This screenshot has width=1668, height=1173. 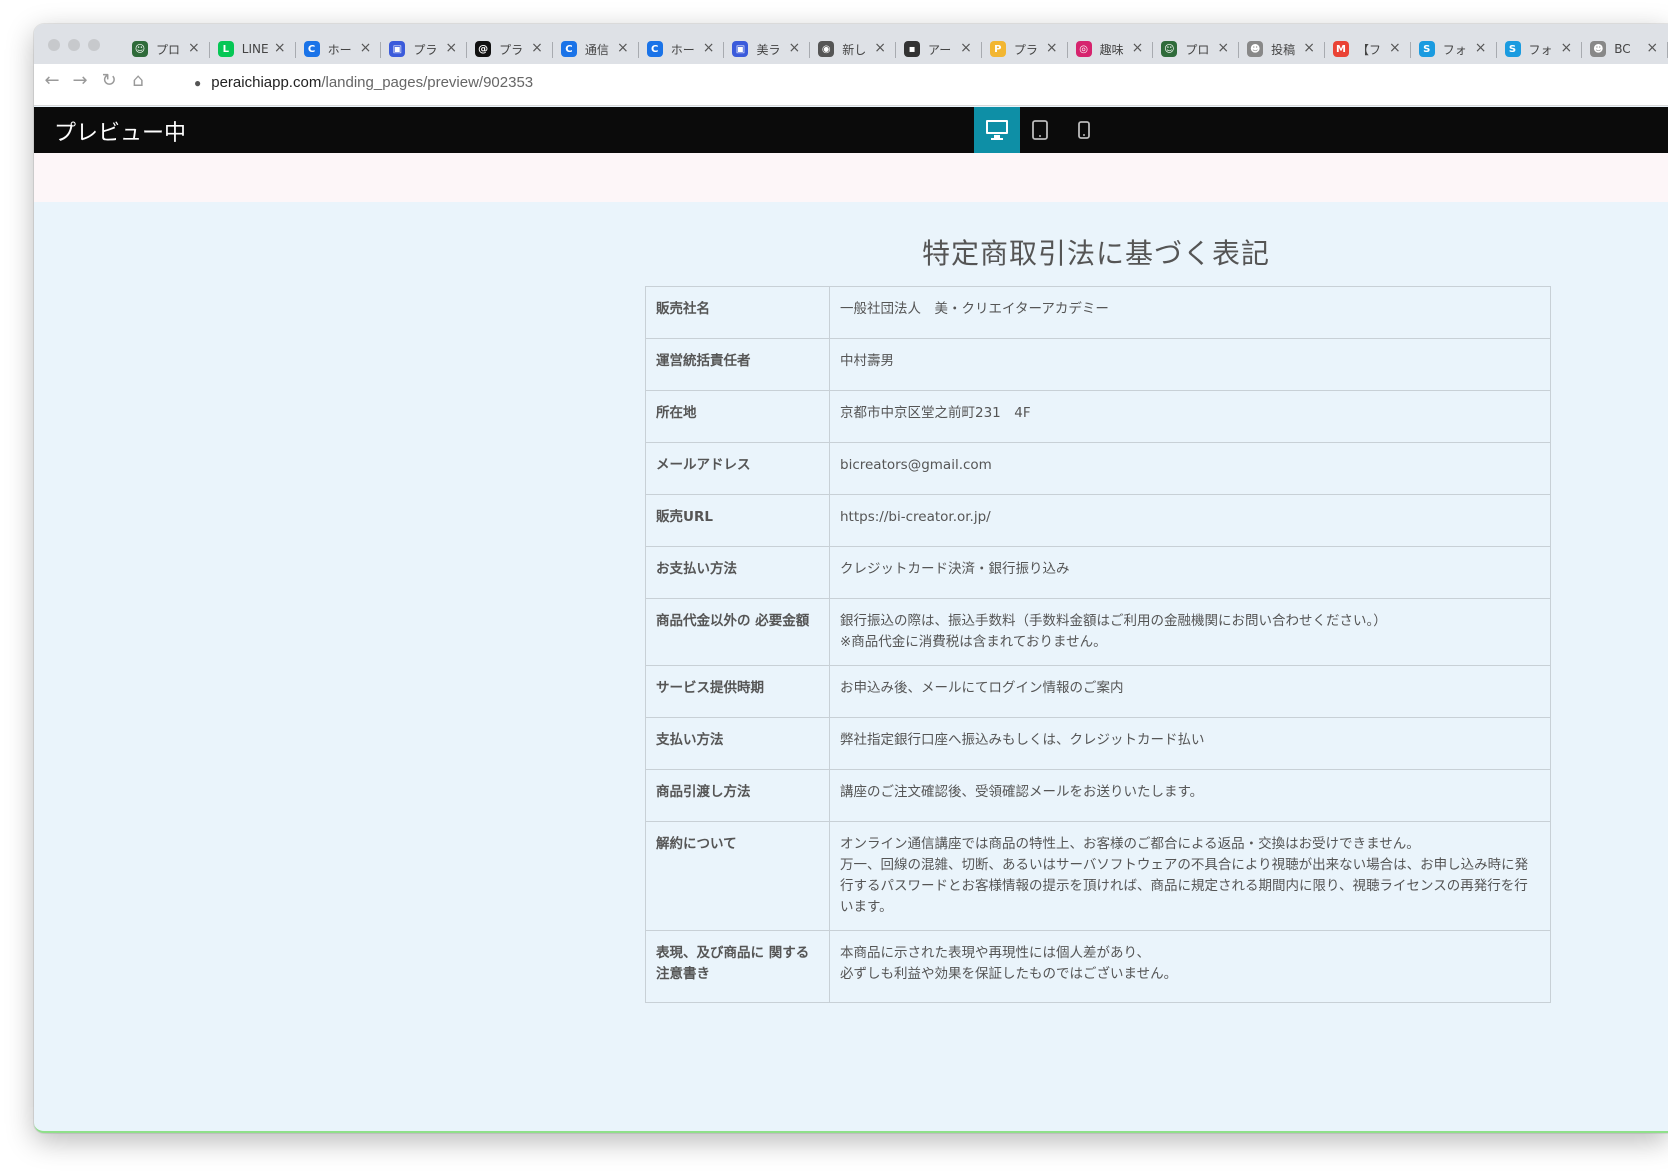 I want to click on browser-tab: L LINE ×, so click(x=253, y=49).